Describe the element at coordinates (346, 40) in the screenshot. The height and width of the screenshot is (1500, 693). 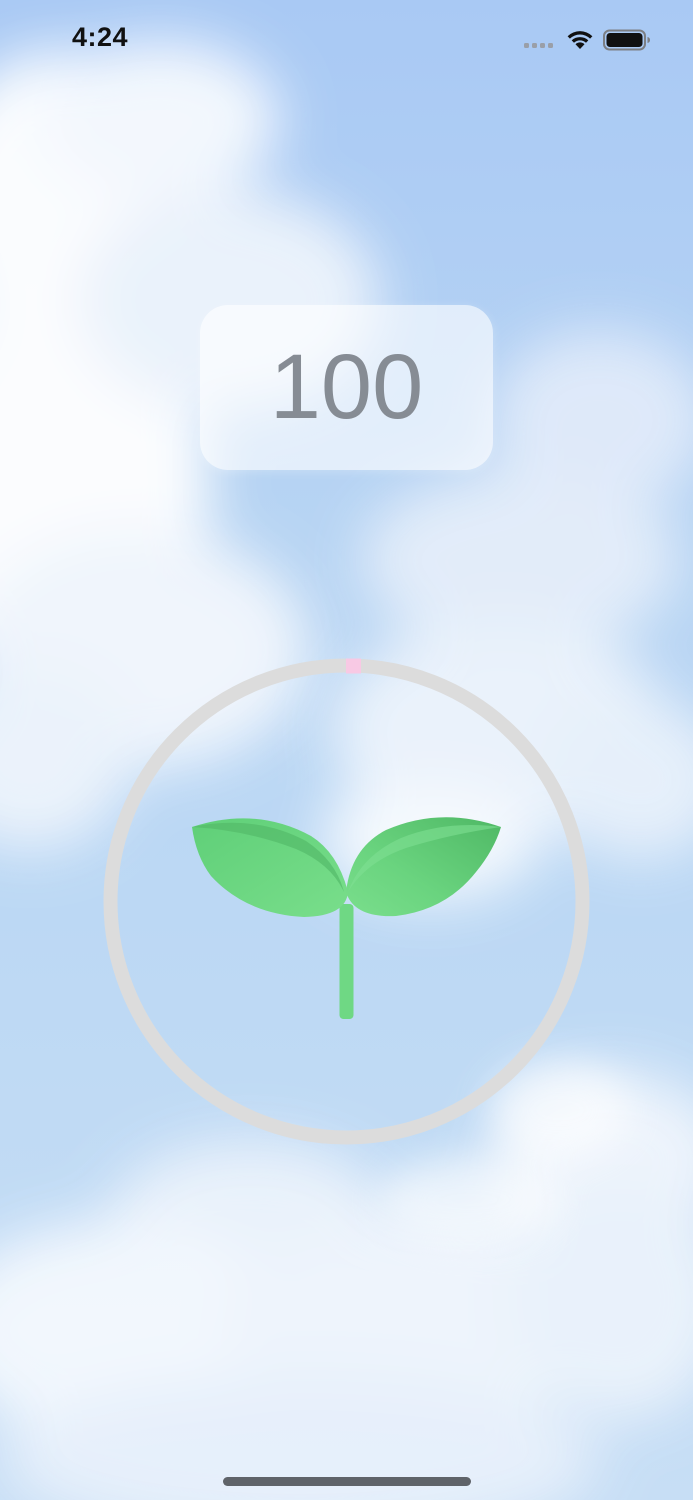
I see `status-bar: 4:24` at that location.